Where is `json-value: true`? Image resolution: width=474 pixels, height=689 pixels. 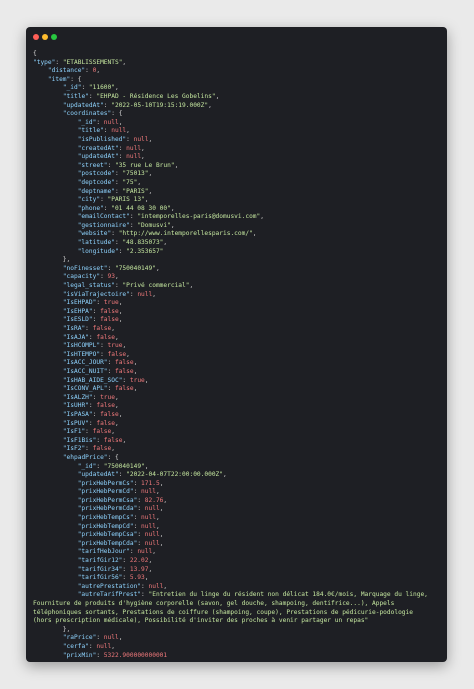 json-value: true is located at coordinates (107, 397).